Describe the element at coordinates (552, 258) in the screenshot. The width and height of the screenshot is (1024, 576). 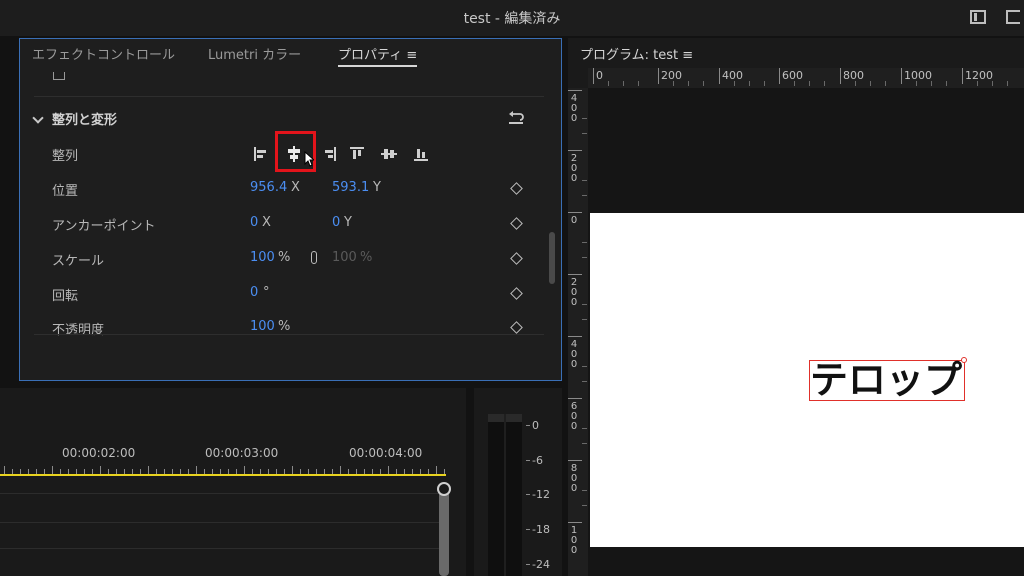
I see `panel-scrollbar` at that location.